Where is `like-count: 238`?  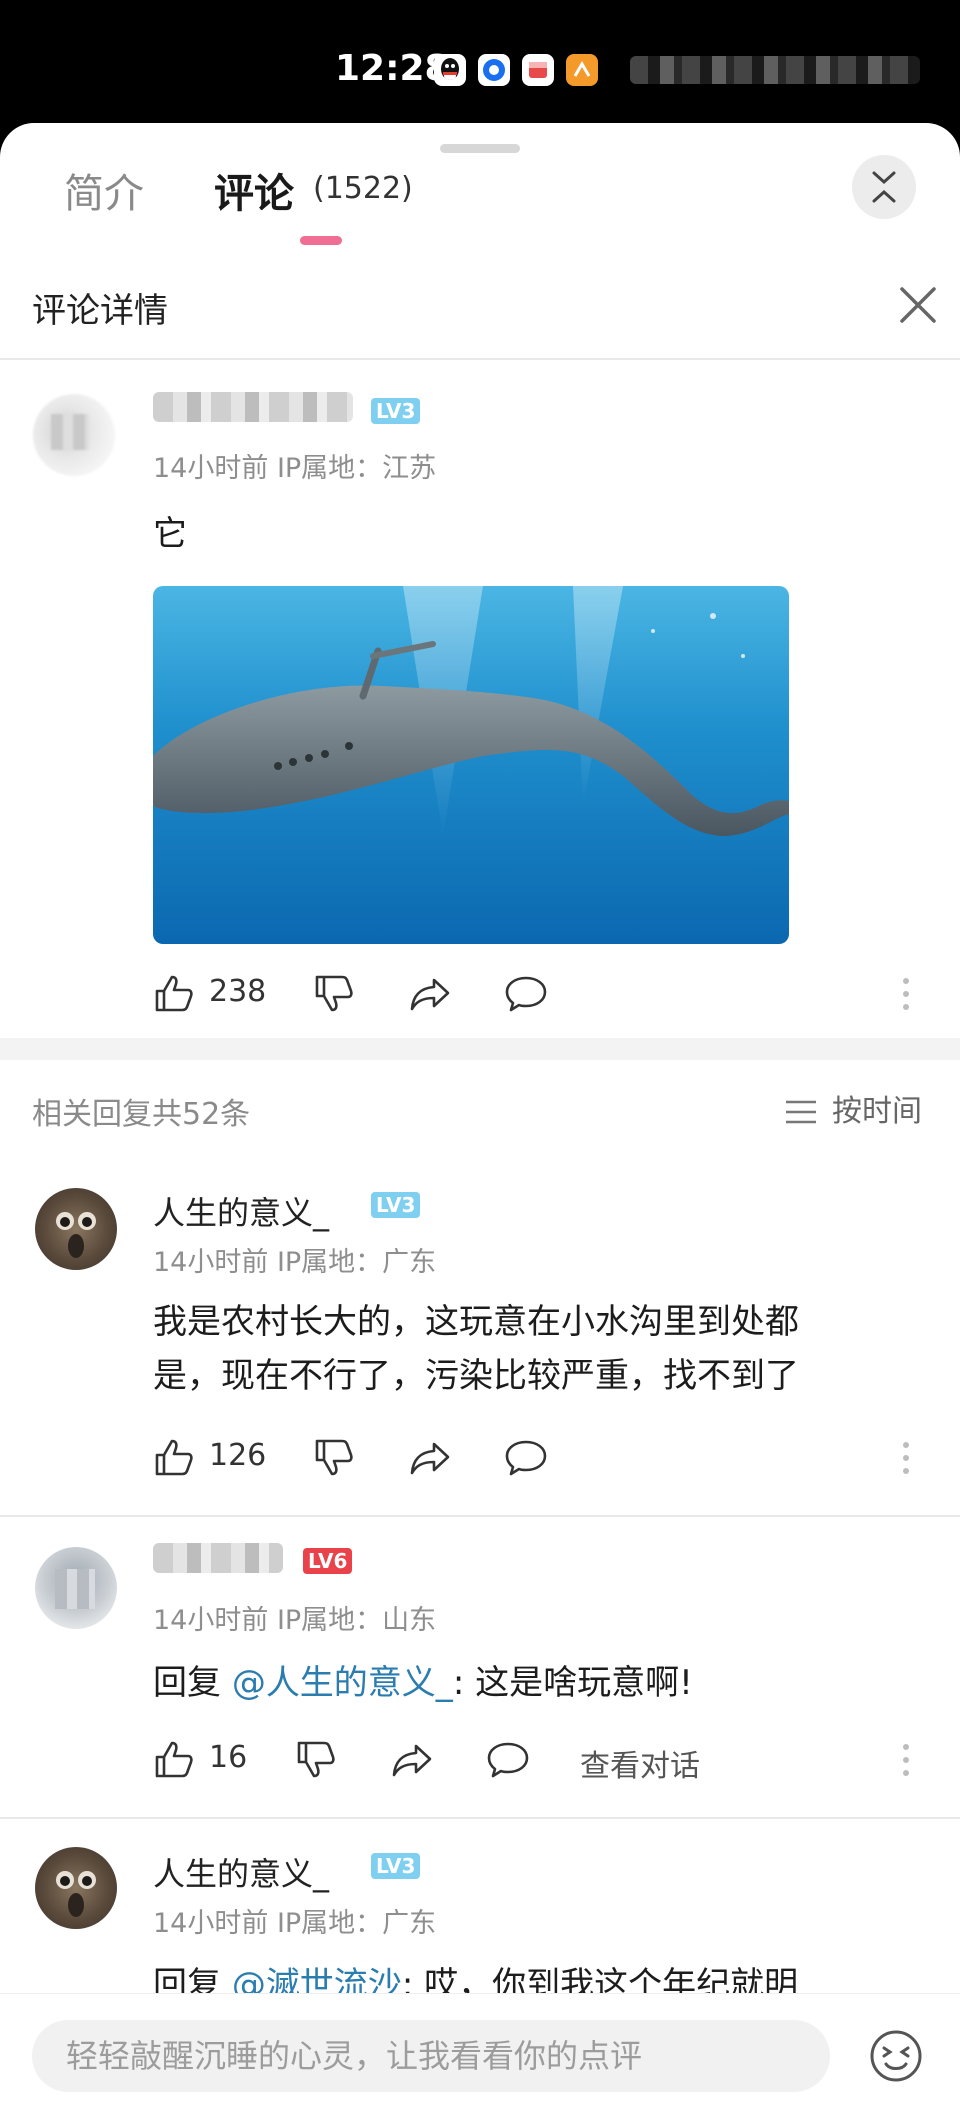
like-count: 238 is located at coordinates (238, 991).